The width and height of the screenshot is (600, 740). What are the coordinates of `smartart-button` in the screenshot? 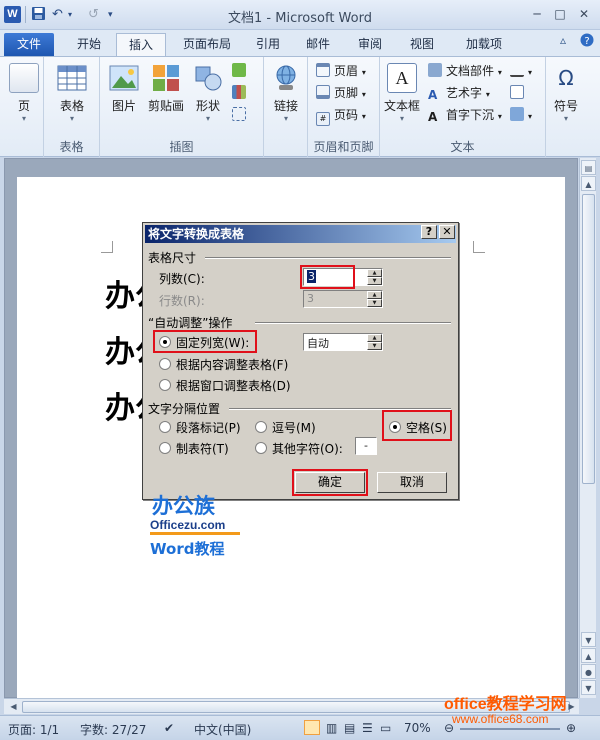 It's located at (241, 71).